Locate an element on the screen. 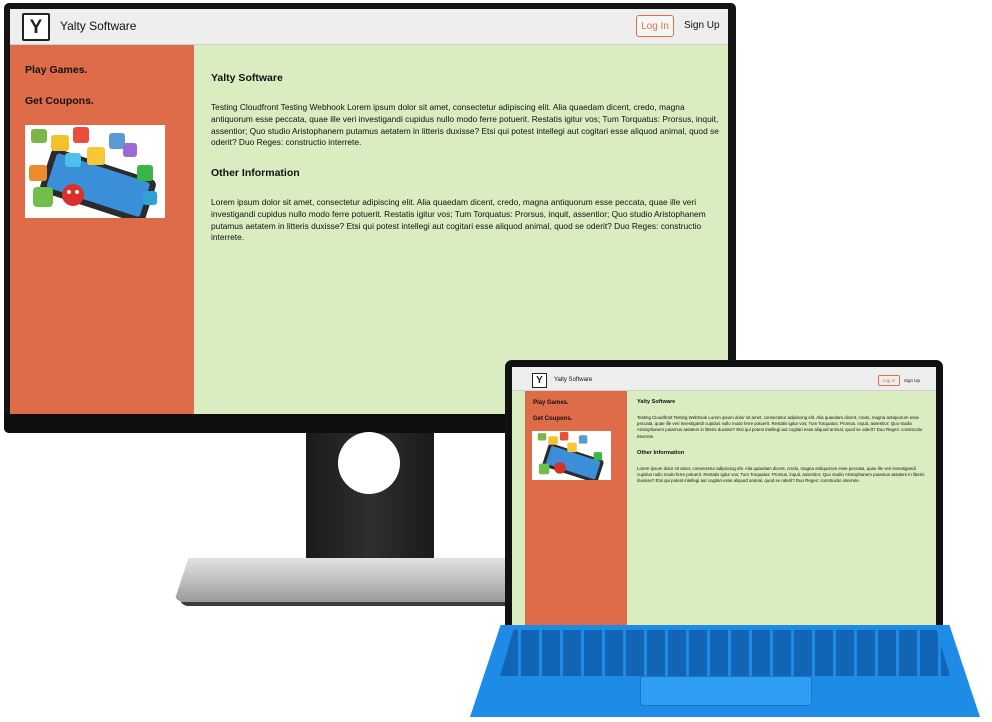  tablet-heading-yalty-software: Yalty Software is located at coordinates (656, 402).